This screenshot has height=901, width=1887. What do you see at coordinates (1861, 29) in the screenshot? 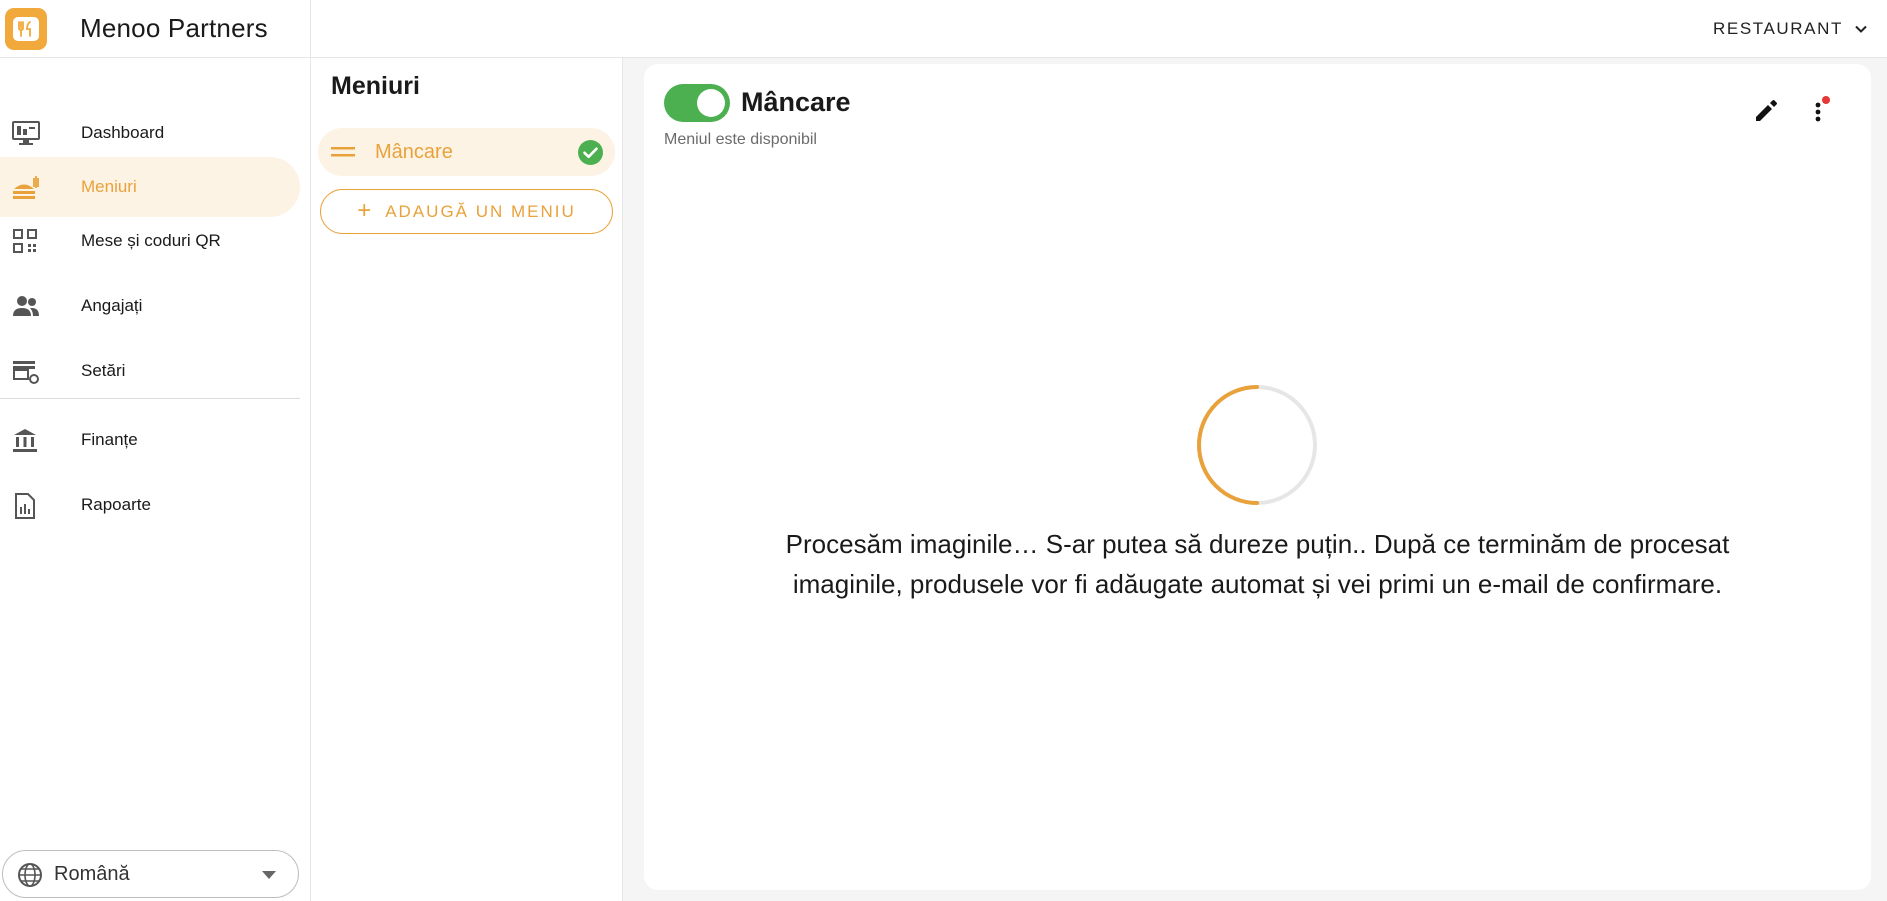
I see `chevron-down-icon` at bounding box center [1861, 29].